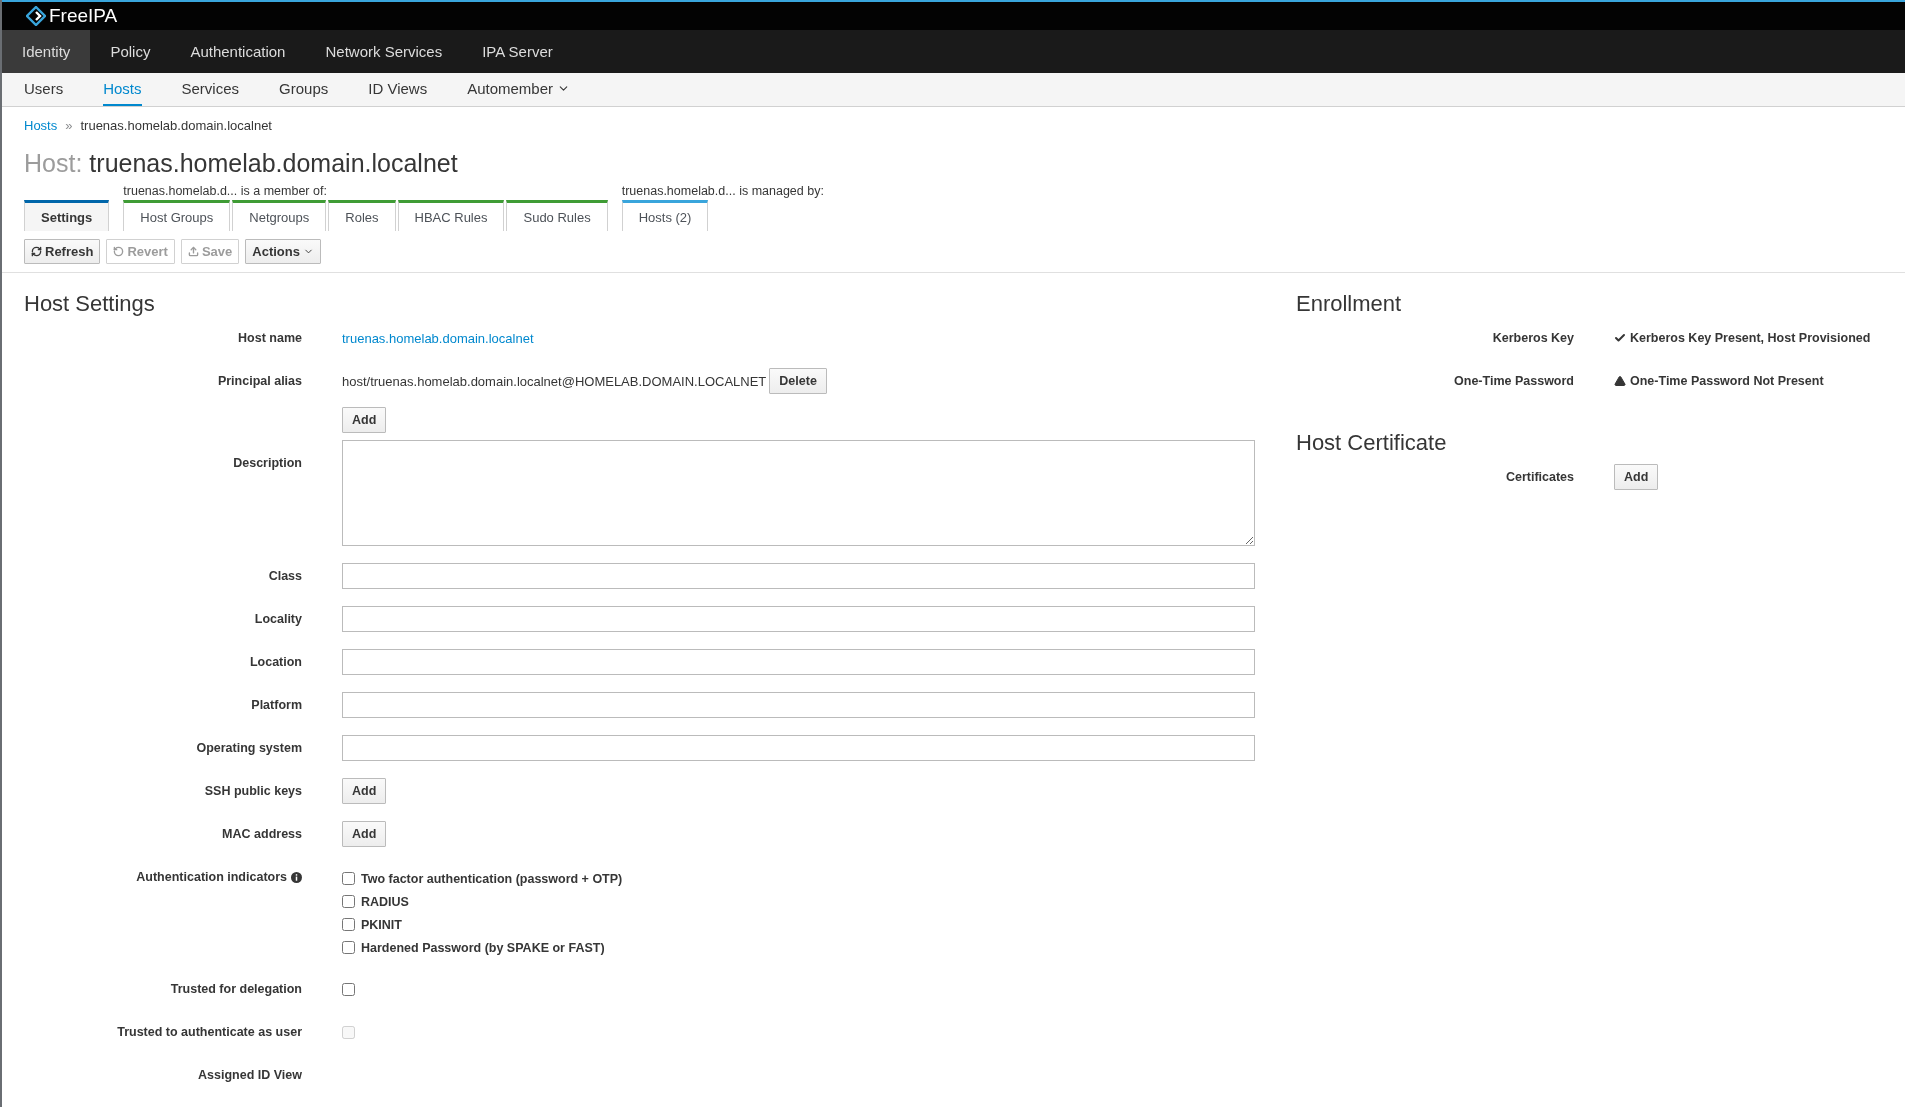  I want to click on delete-button: Delete, so click(798, 381).